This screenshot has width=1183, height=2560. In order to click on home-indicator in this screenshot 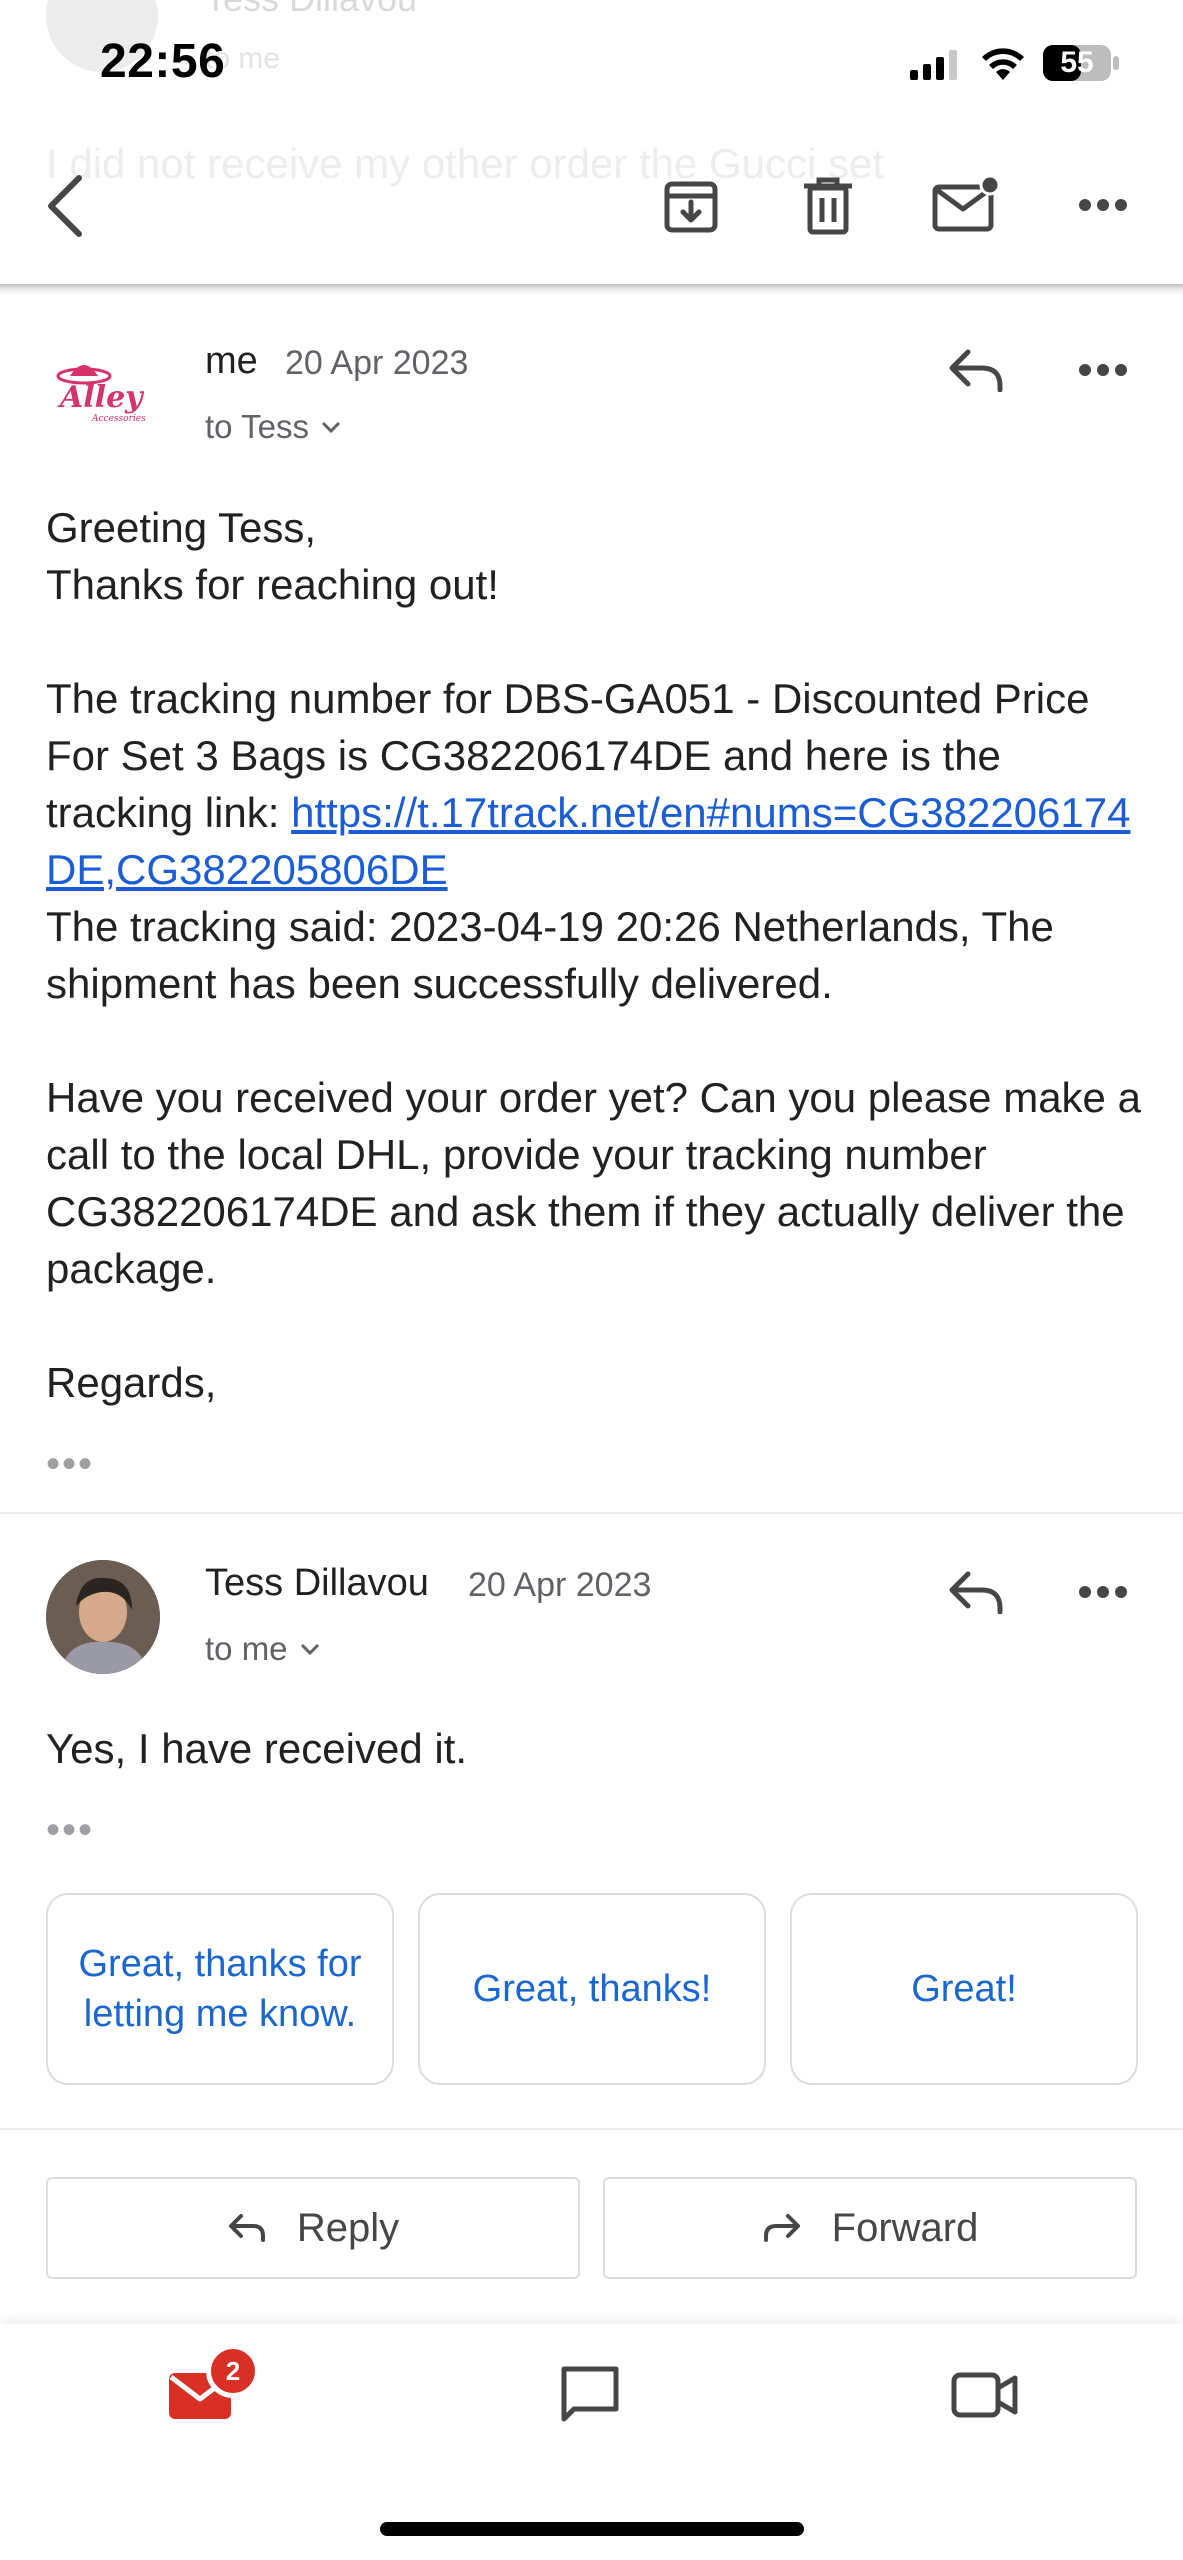, I will do `click(592, 2529)`.